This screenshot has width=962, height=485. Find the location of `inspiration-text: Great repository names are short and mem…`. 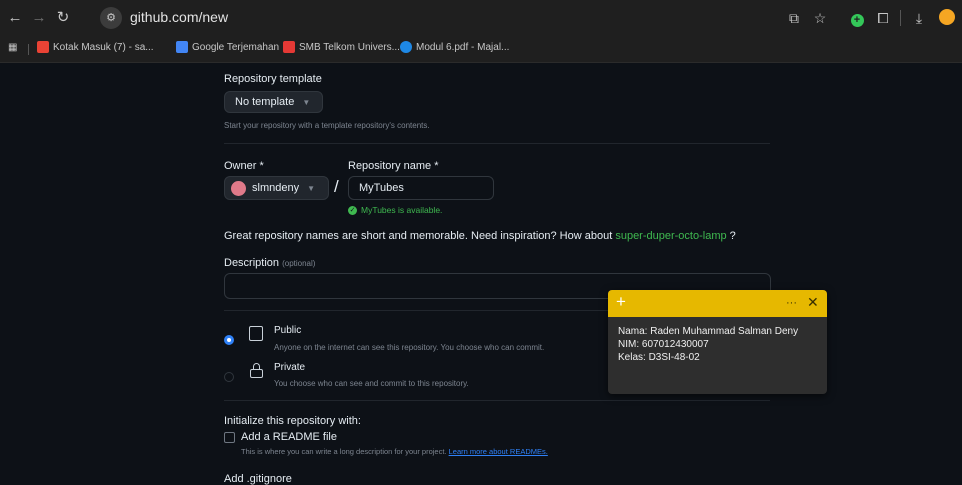

inspiration-text: Great repository names are short and mem… is located at coordinates (418, 236).